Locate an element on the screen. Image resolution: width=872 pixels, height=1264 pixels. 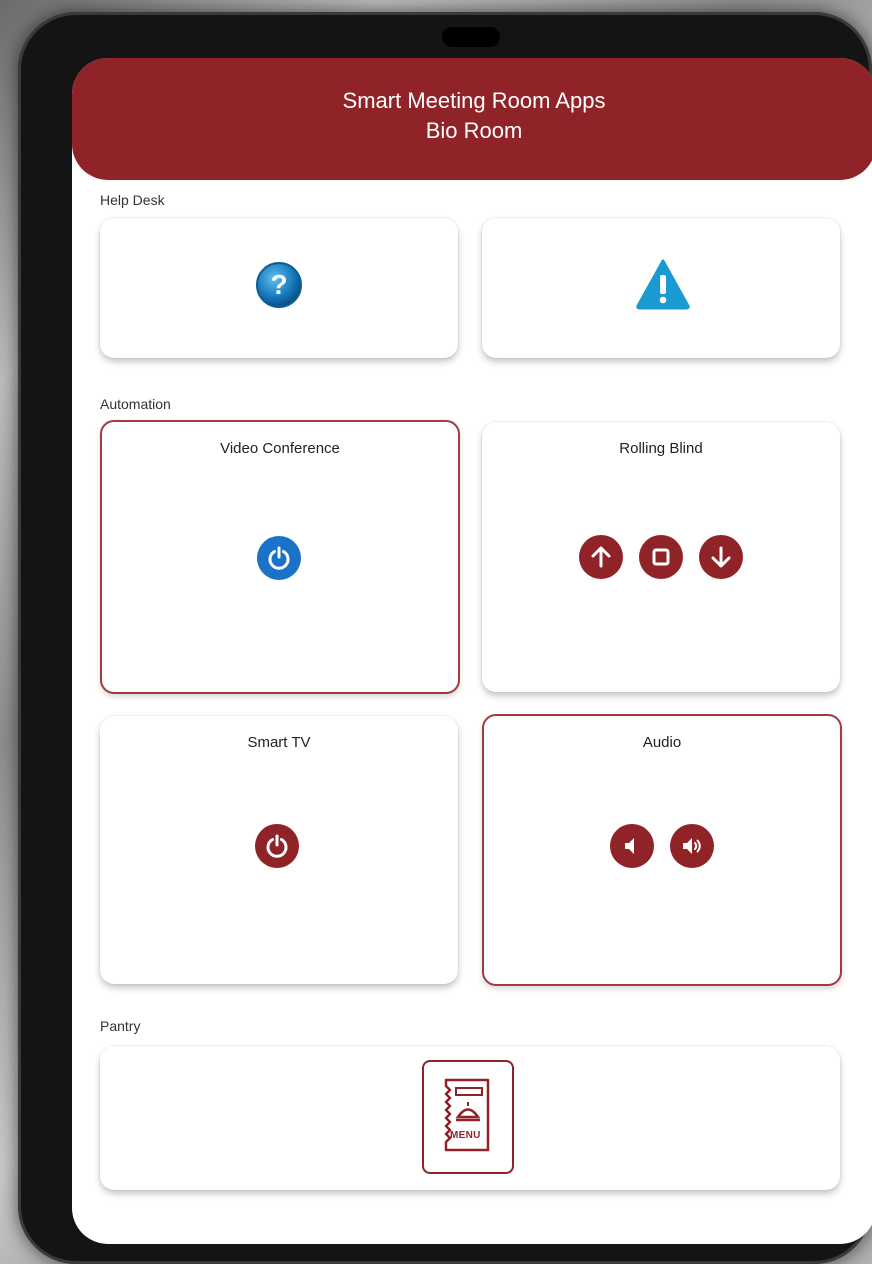
room-name: Bio Room is located at coordinates (474, 130).